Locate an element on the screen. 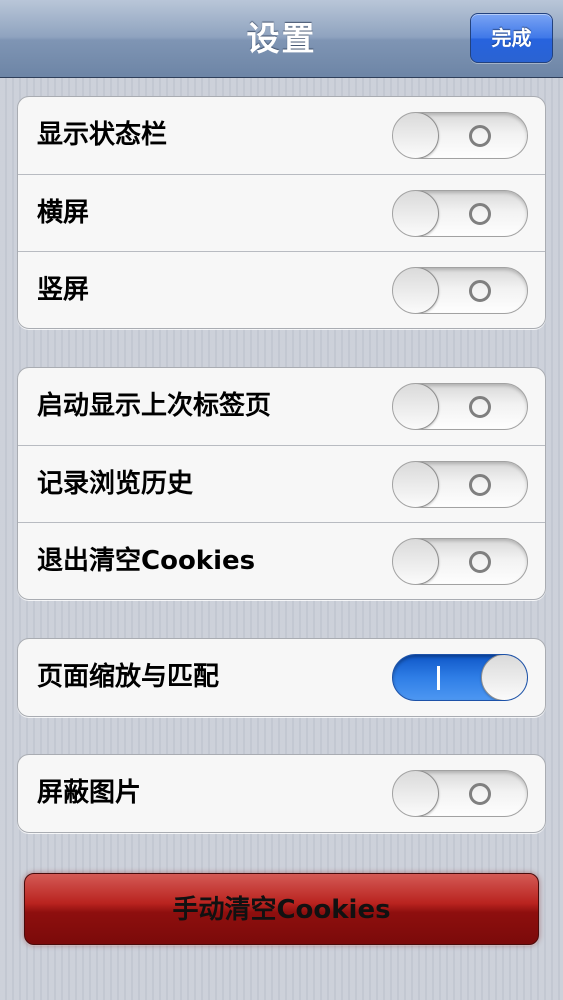  settings-row-show-status-bar: 显示状态栏 is located at coordinates (281, 135).